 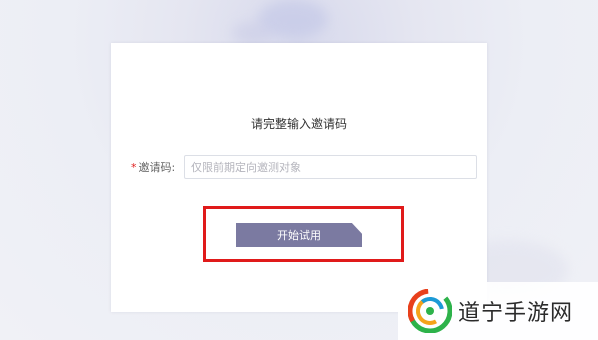 I want to click on background-blur, so click(x=252, y=33).